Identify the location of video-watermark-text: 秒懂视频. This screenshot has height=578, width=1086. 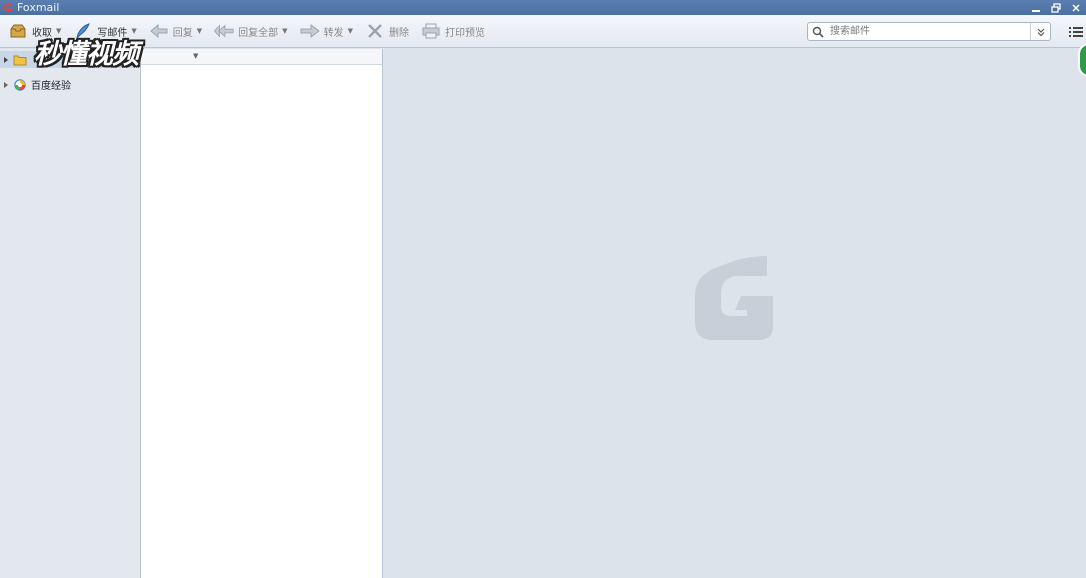
(86, 54).